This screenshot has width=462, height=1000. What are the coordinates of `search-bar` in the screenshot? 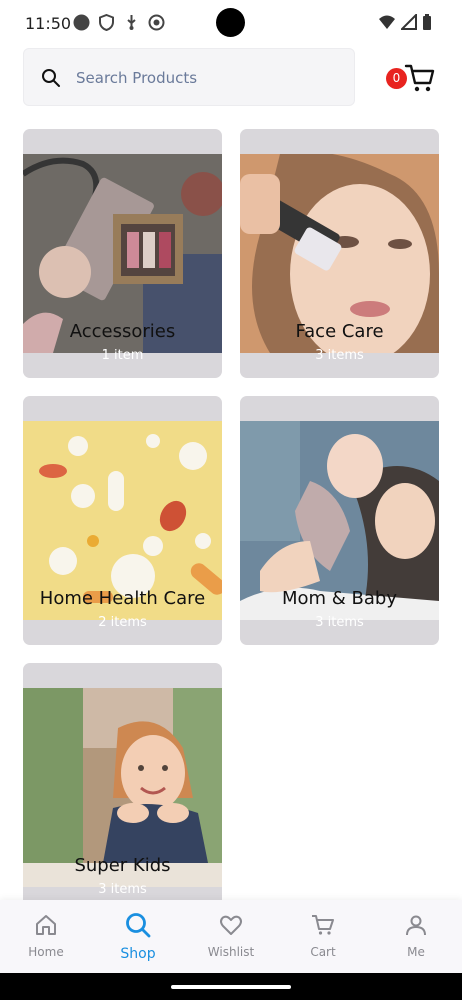 It's located at (189, 77).